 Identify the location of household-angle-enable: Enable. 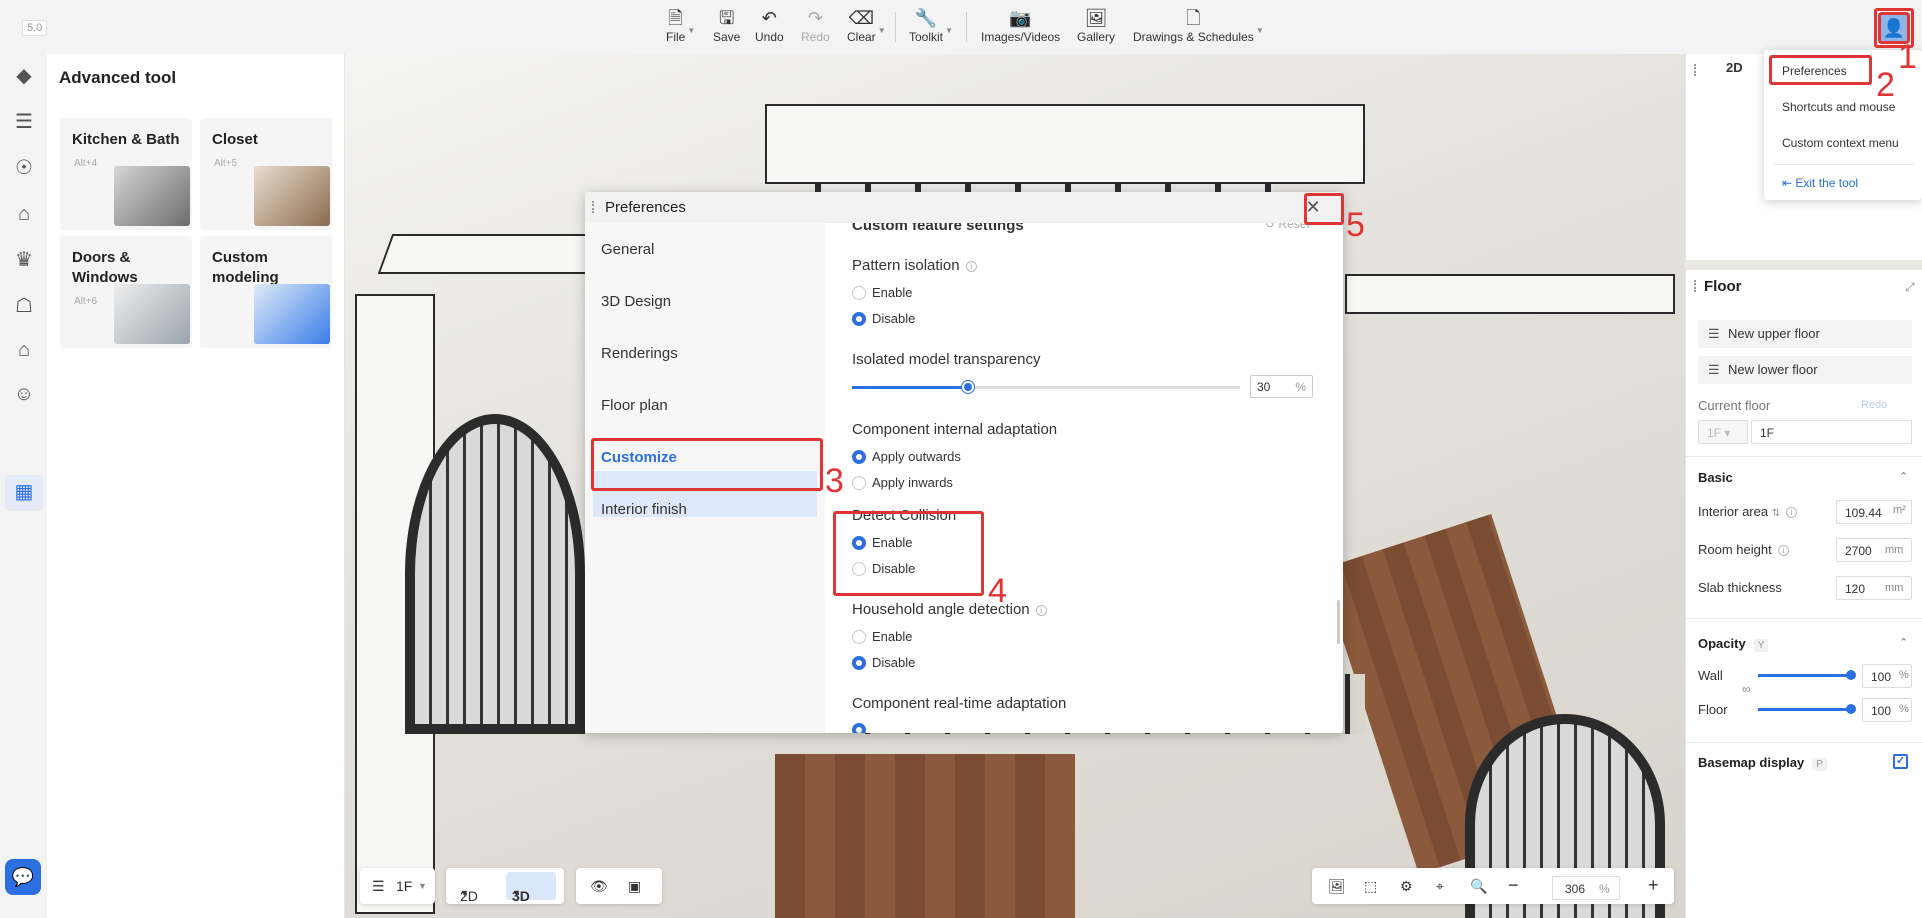
(882, 636).